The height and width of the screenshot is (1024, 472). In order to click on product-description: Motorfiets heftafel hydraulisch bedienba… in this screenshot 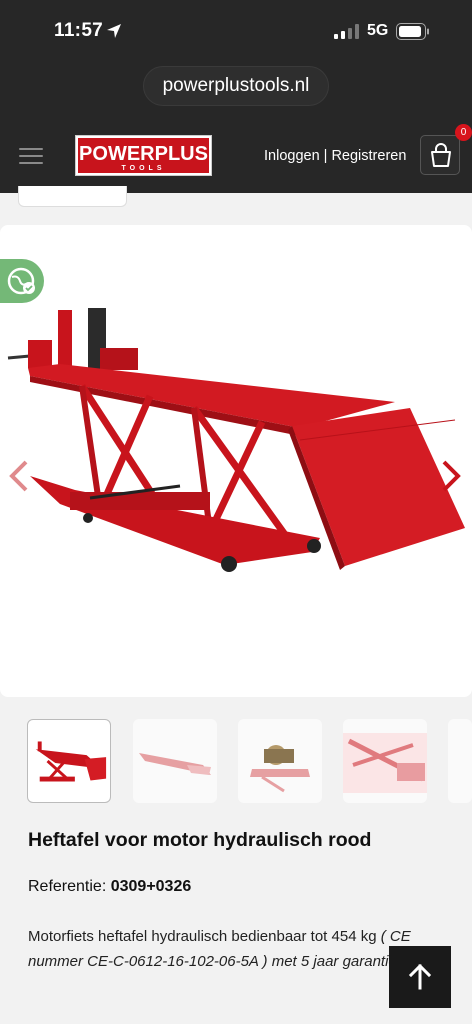, I will do `click(228, 949)`.